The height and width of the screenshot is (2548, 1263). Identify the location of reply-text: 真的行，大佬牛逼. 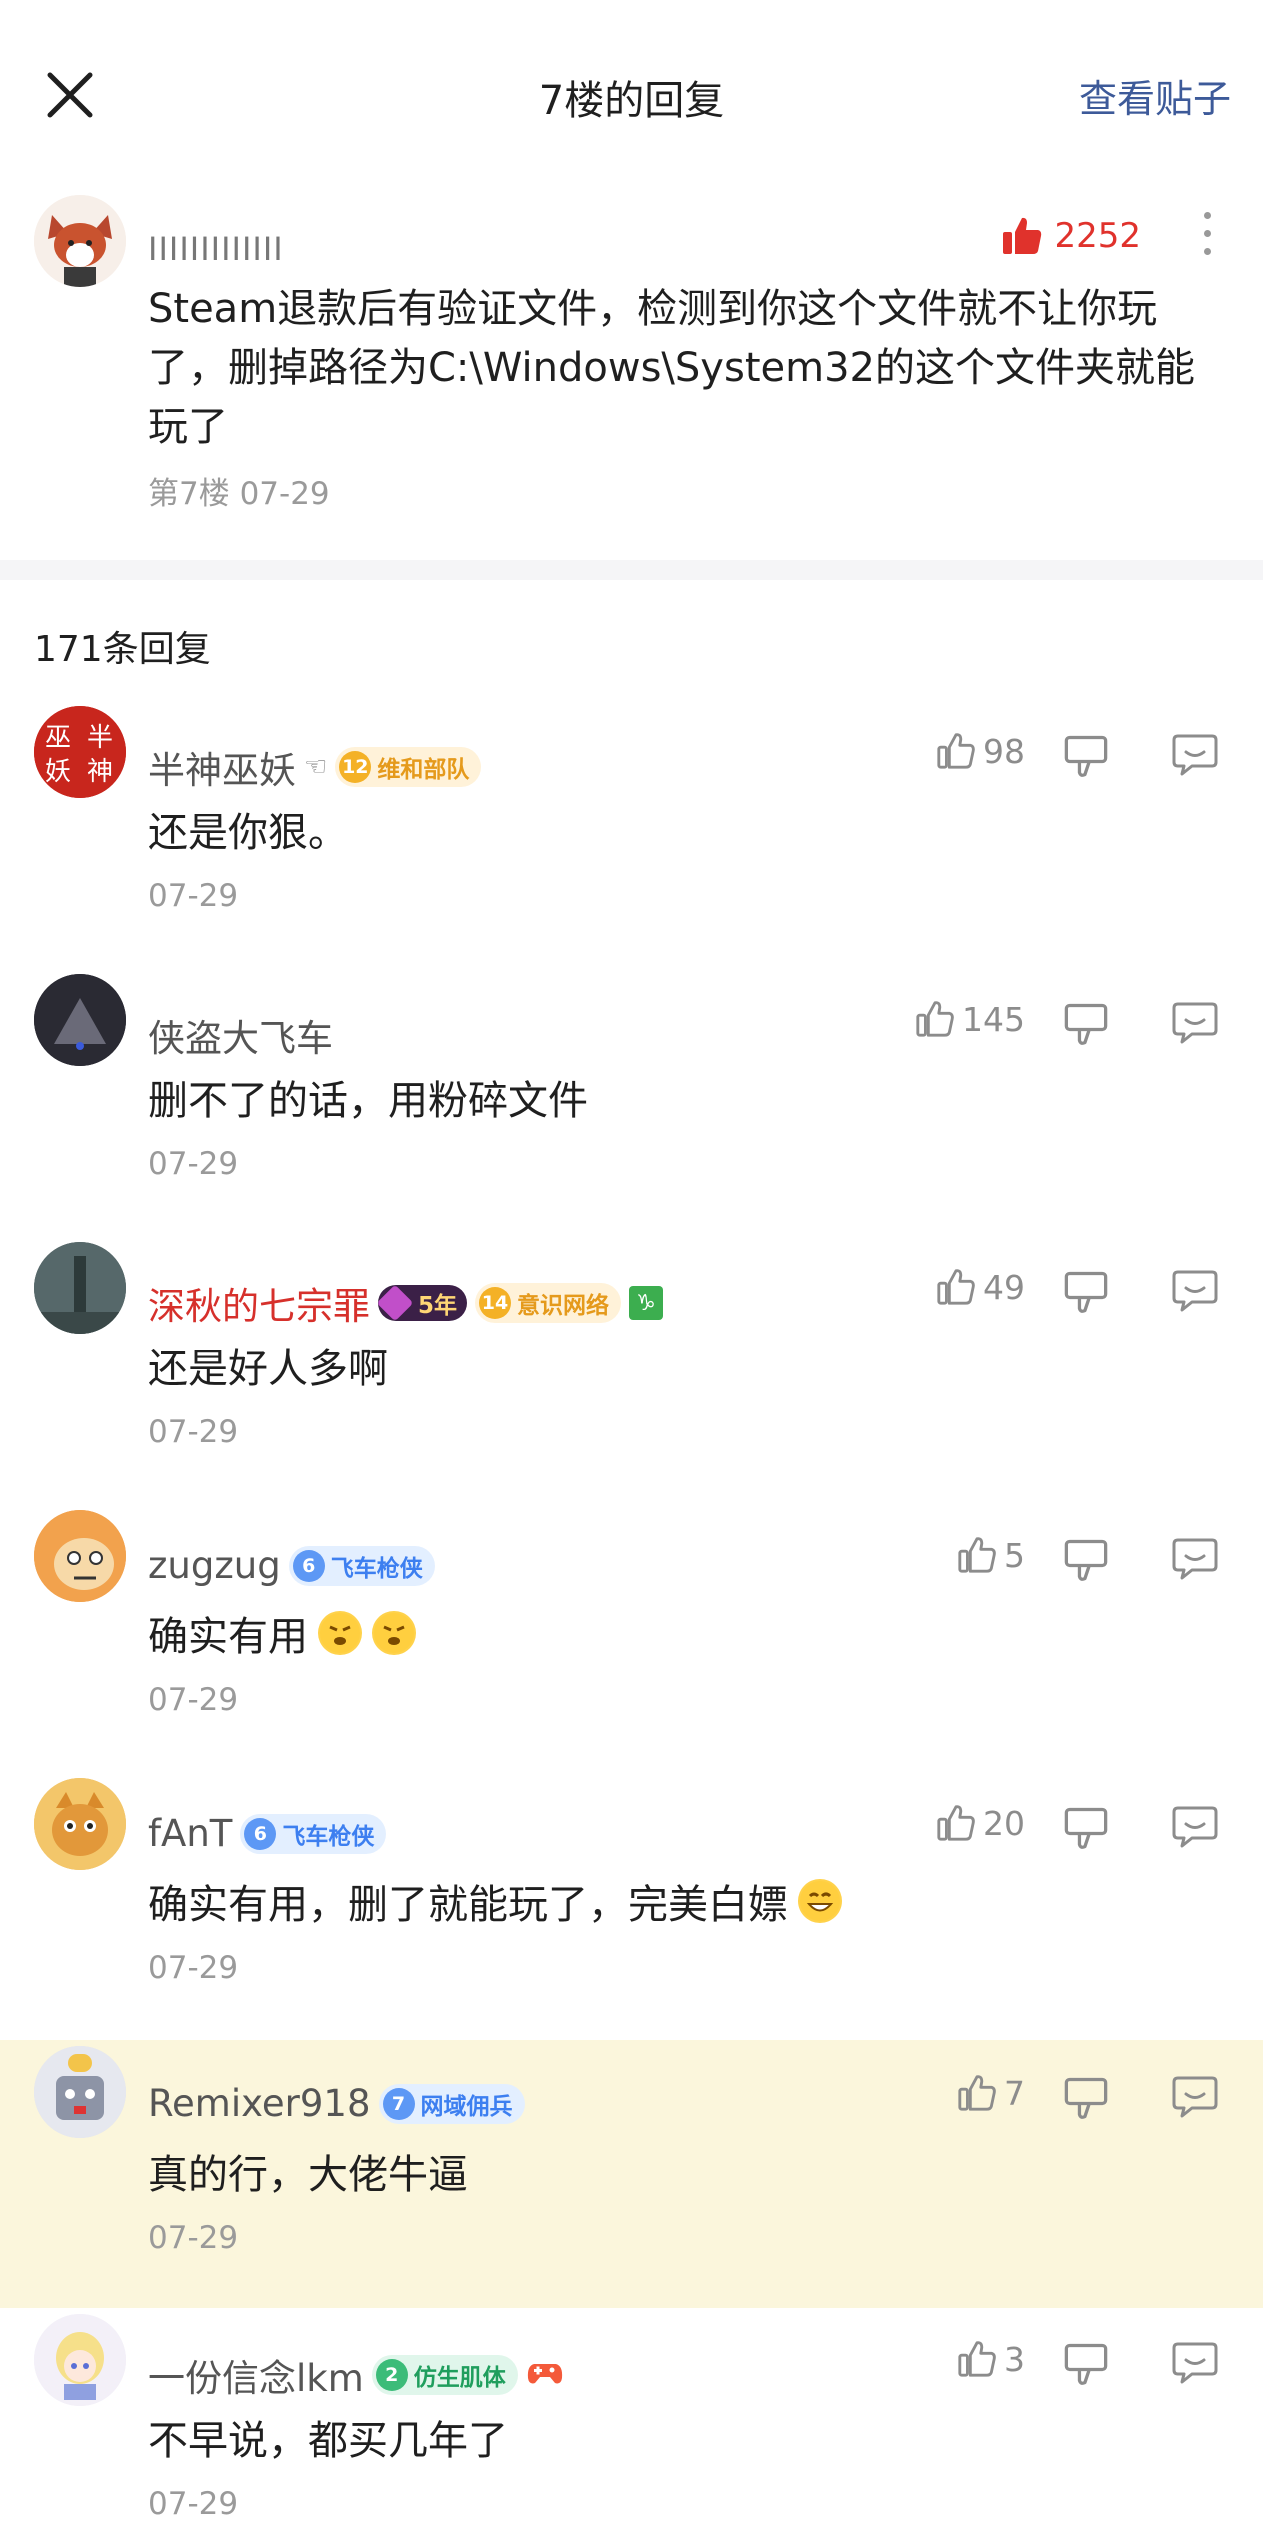
(308, 2175).